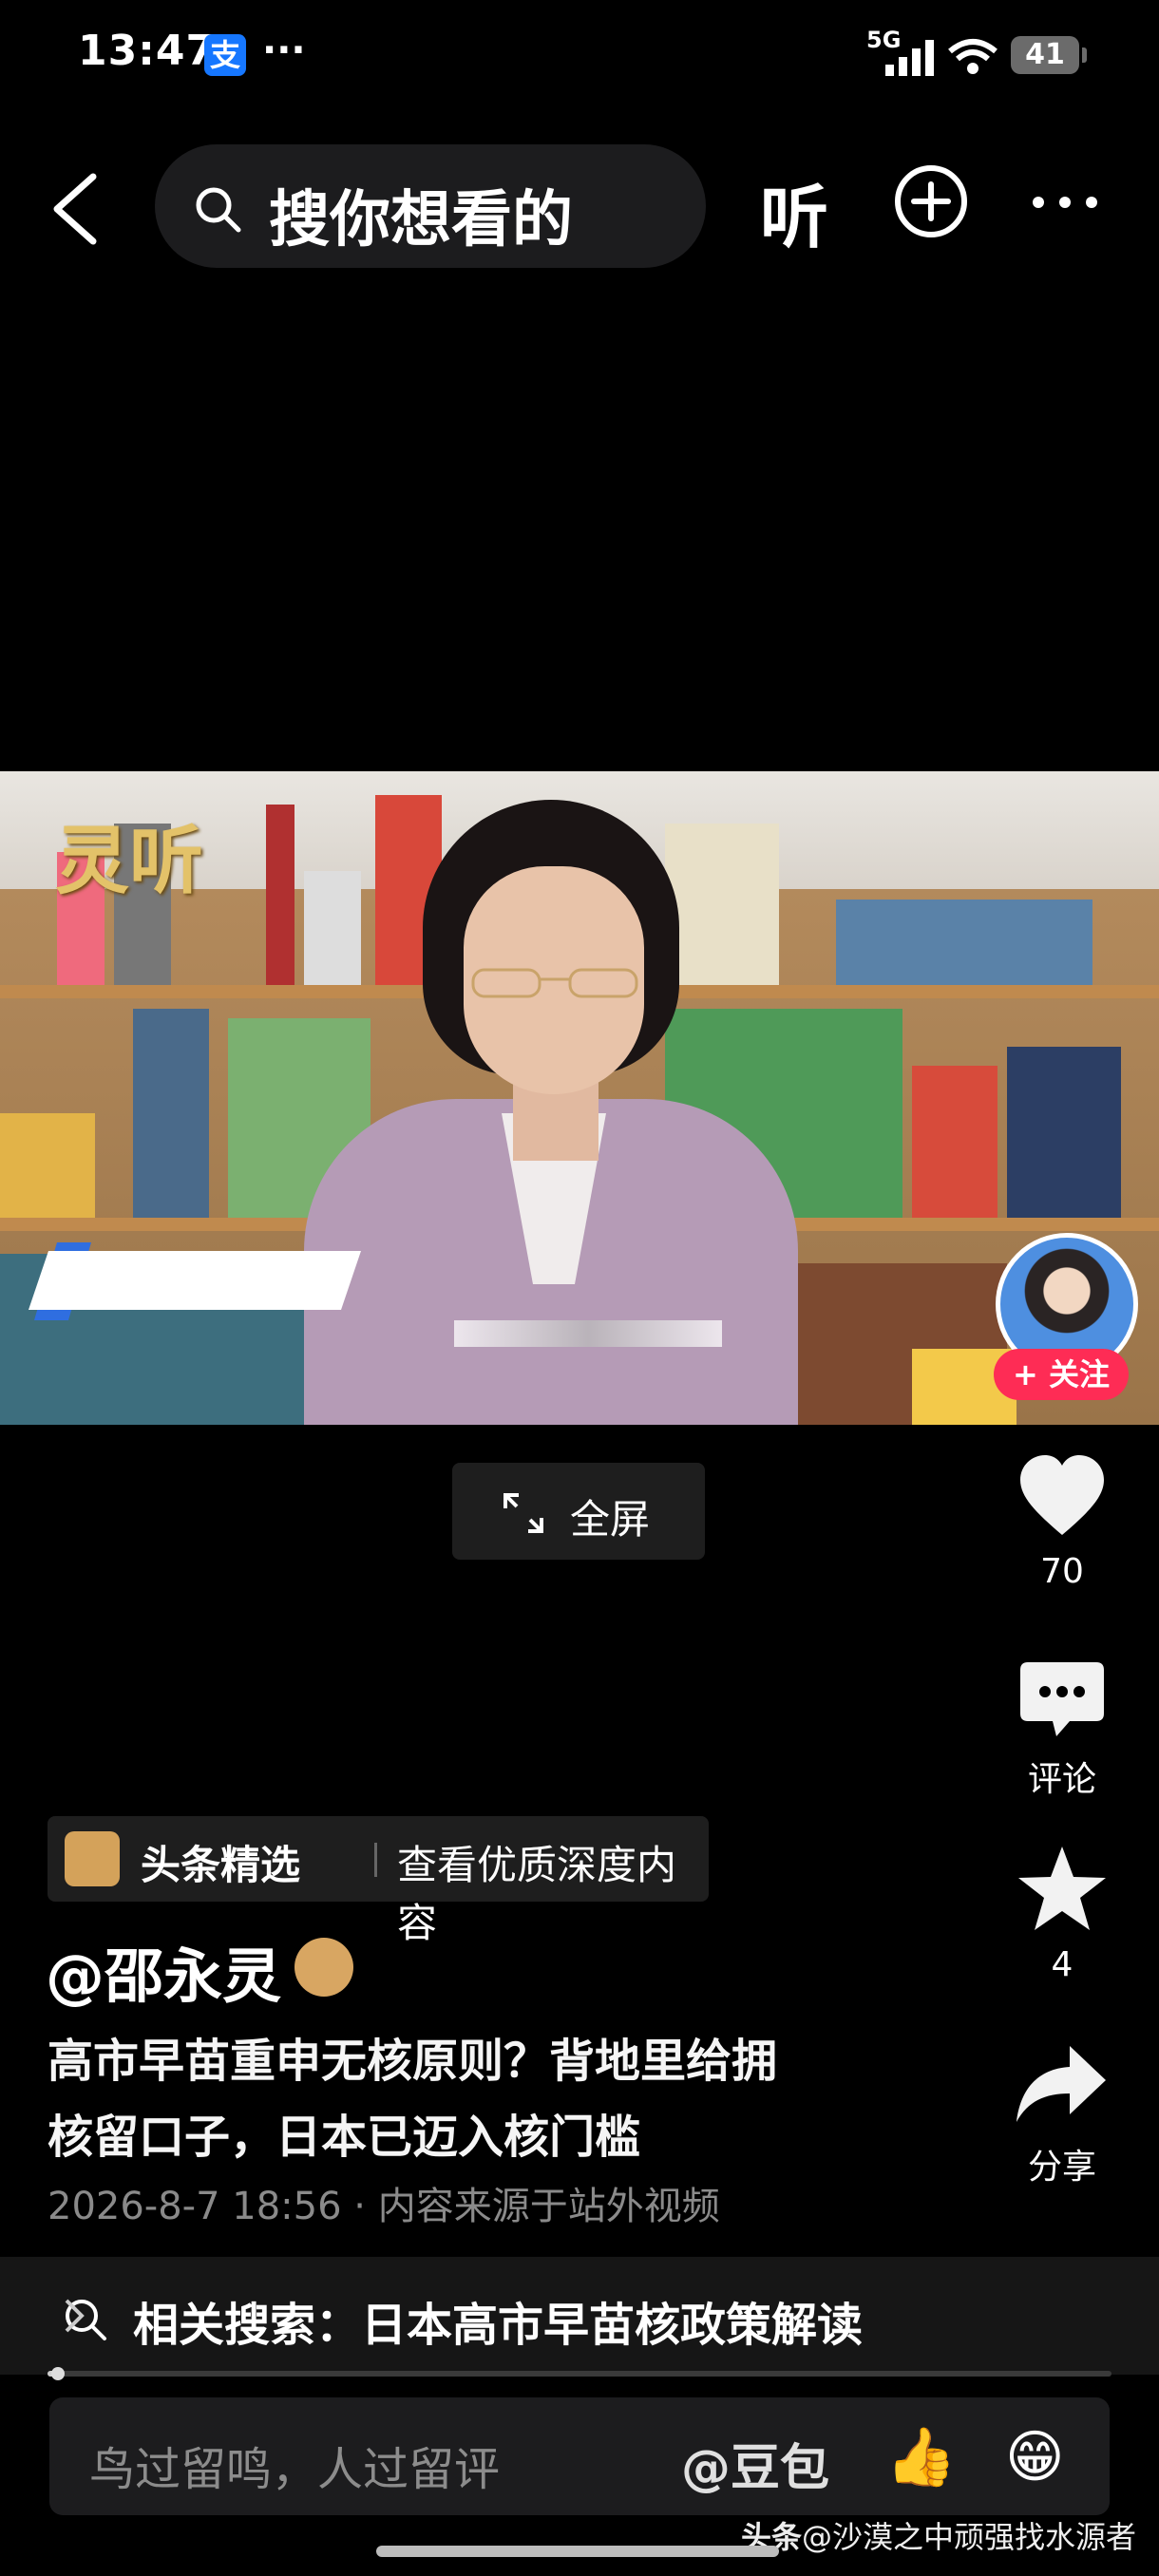 Image resolution: width=1159 pixels, height=2576 pixels. What do you see at coordinates (1062, 1699) in the screenshot?
I see `comment-icon` at bounding box center [1062, 1699].